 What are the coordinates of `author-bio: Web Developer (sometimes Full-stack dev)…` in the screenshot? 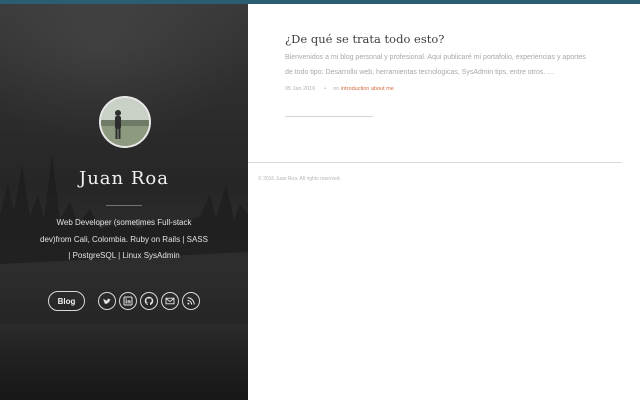 It's located at (124, 239).